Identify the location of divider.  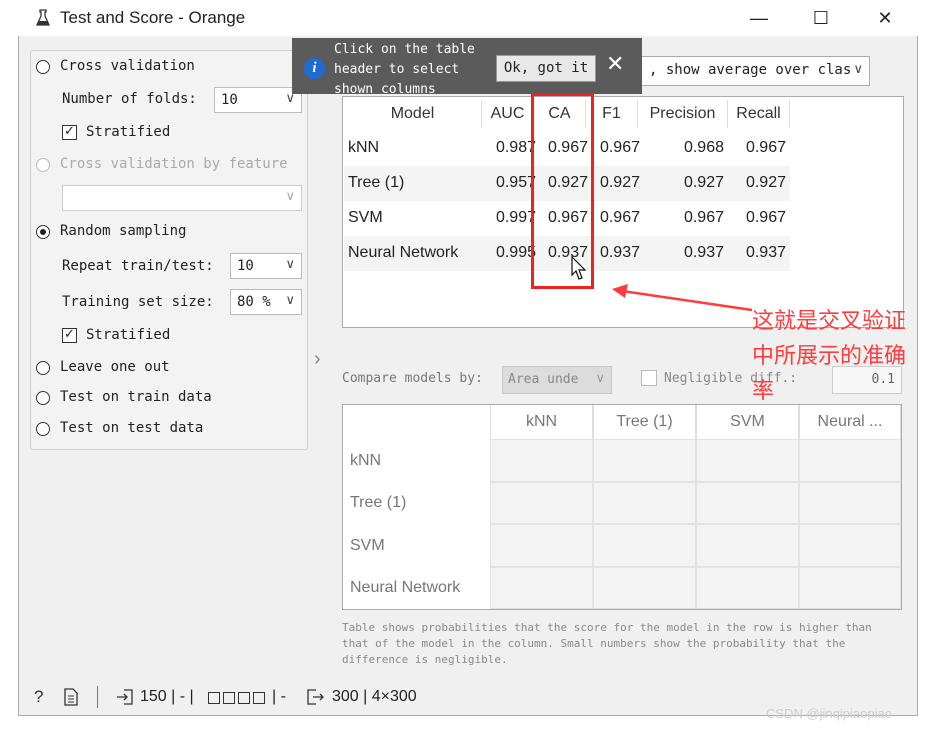
(97, 697).